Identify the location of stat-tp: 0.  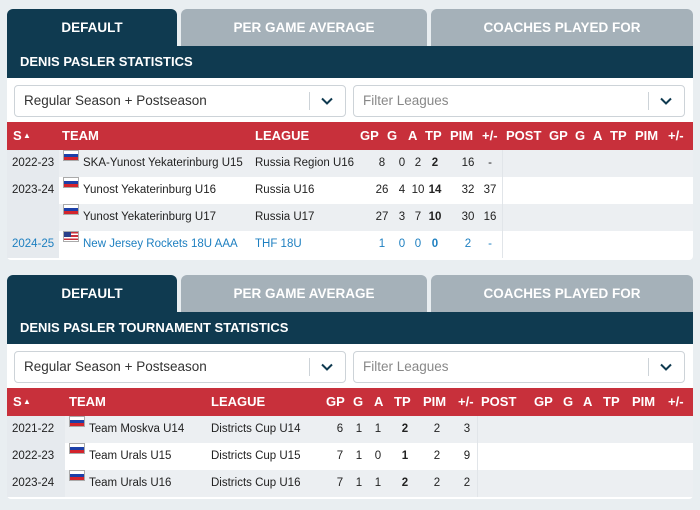
(435, 244).